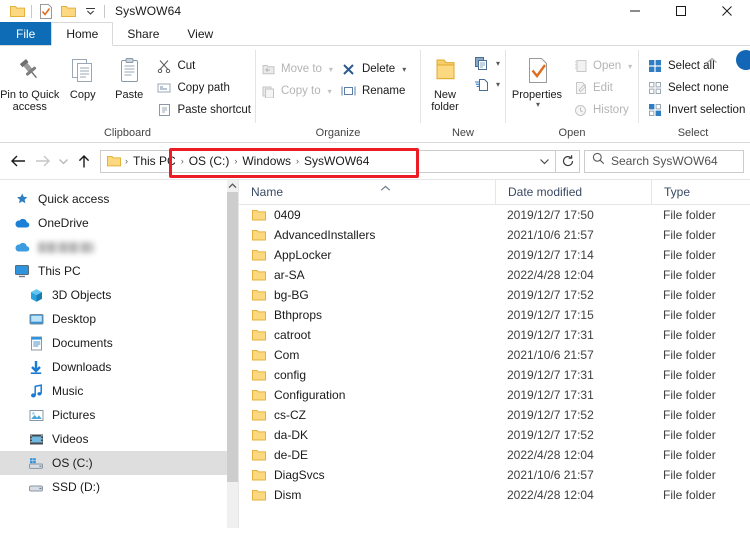 The width and height of the screenshot is (750, 535). What do you see at coordinates (494, 275) in the screenshot?
I see `table-row: ar-SA 2022/4/28 12:04 File folder` at bounding box center [494, 275].